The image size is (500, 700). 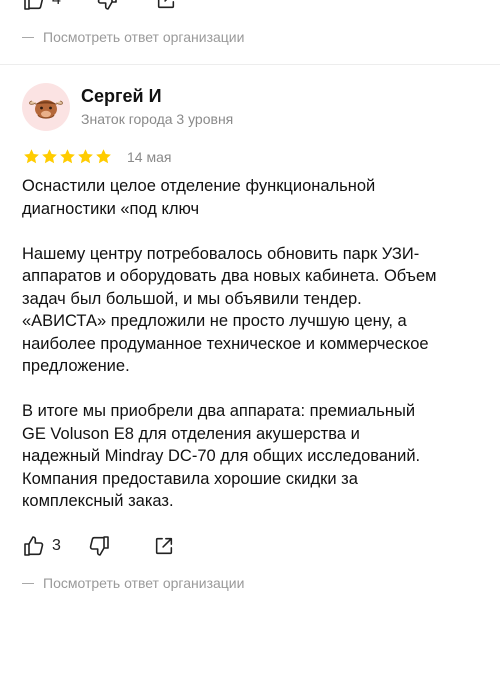 I want to click on author-name: Сергей И, so click(x=121, y=96).